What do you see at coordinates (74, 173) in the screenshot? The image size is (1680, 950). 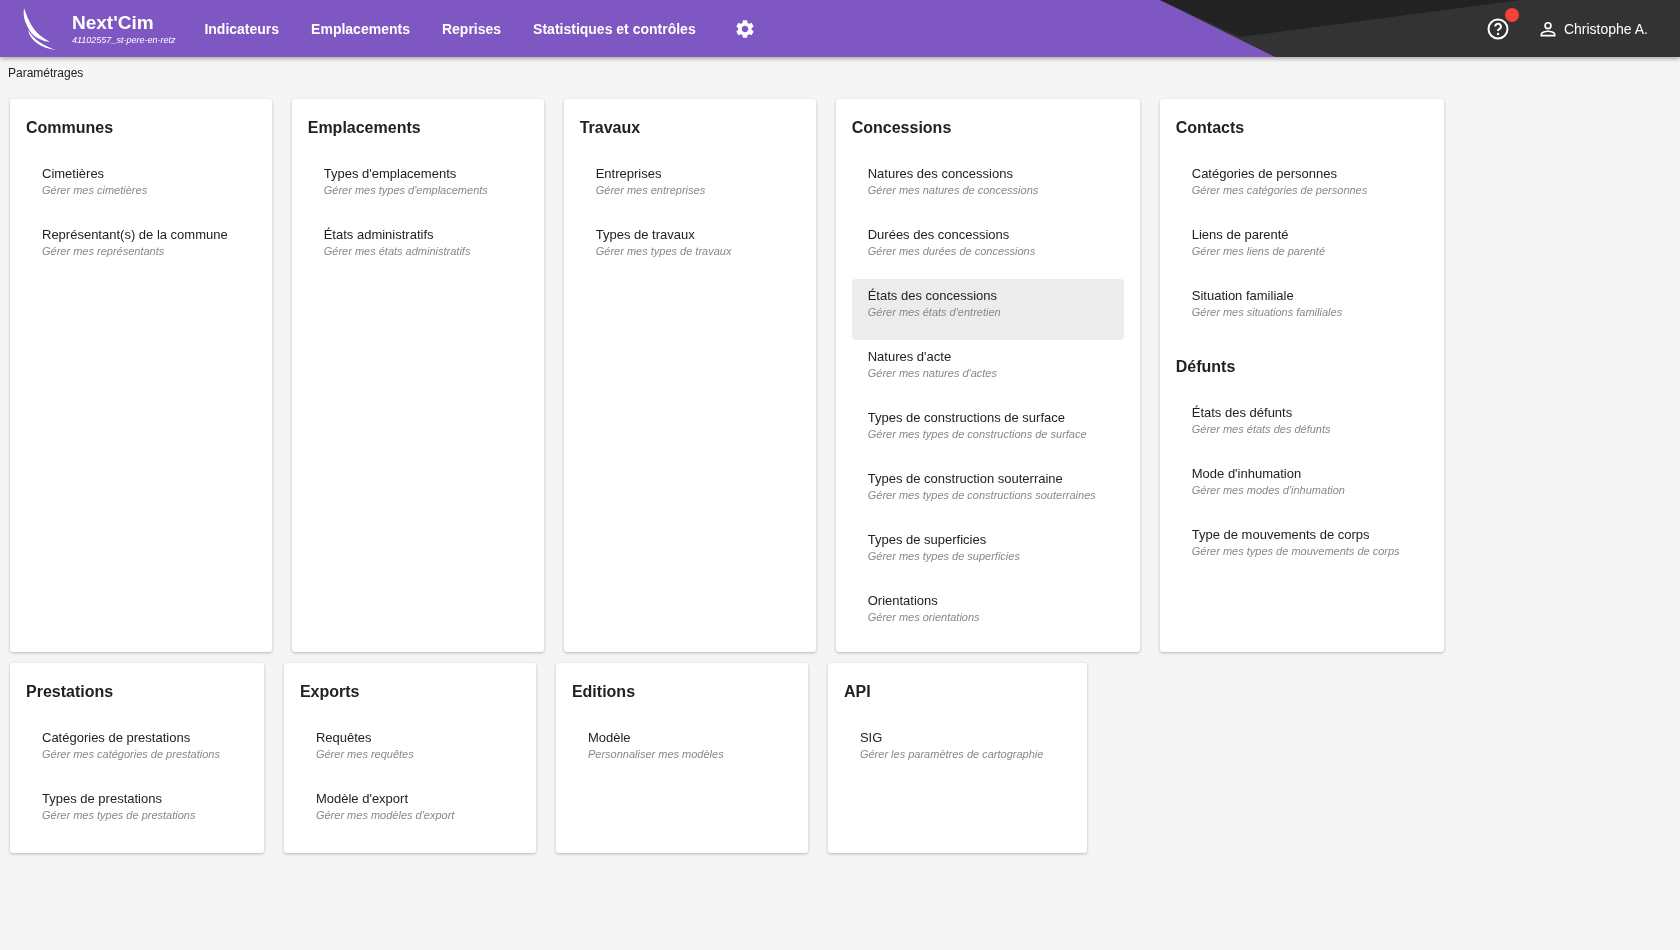 I see `link-title: Cimetières` at bounding box center [74, 173].